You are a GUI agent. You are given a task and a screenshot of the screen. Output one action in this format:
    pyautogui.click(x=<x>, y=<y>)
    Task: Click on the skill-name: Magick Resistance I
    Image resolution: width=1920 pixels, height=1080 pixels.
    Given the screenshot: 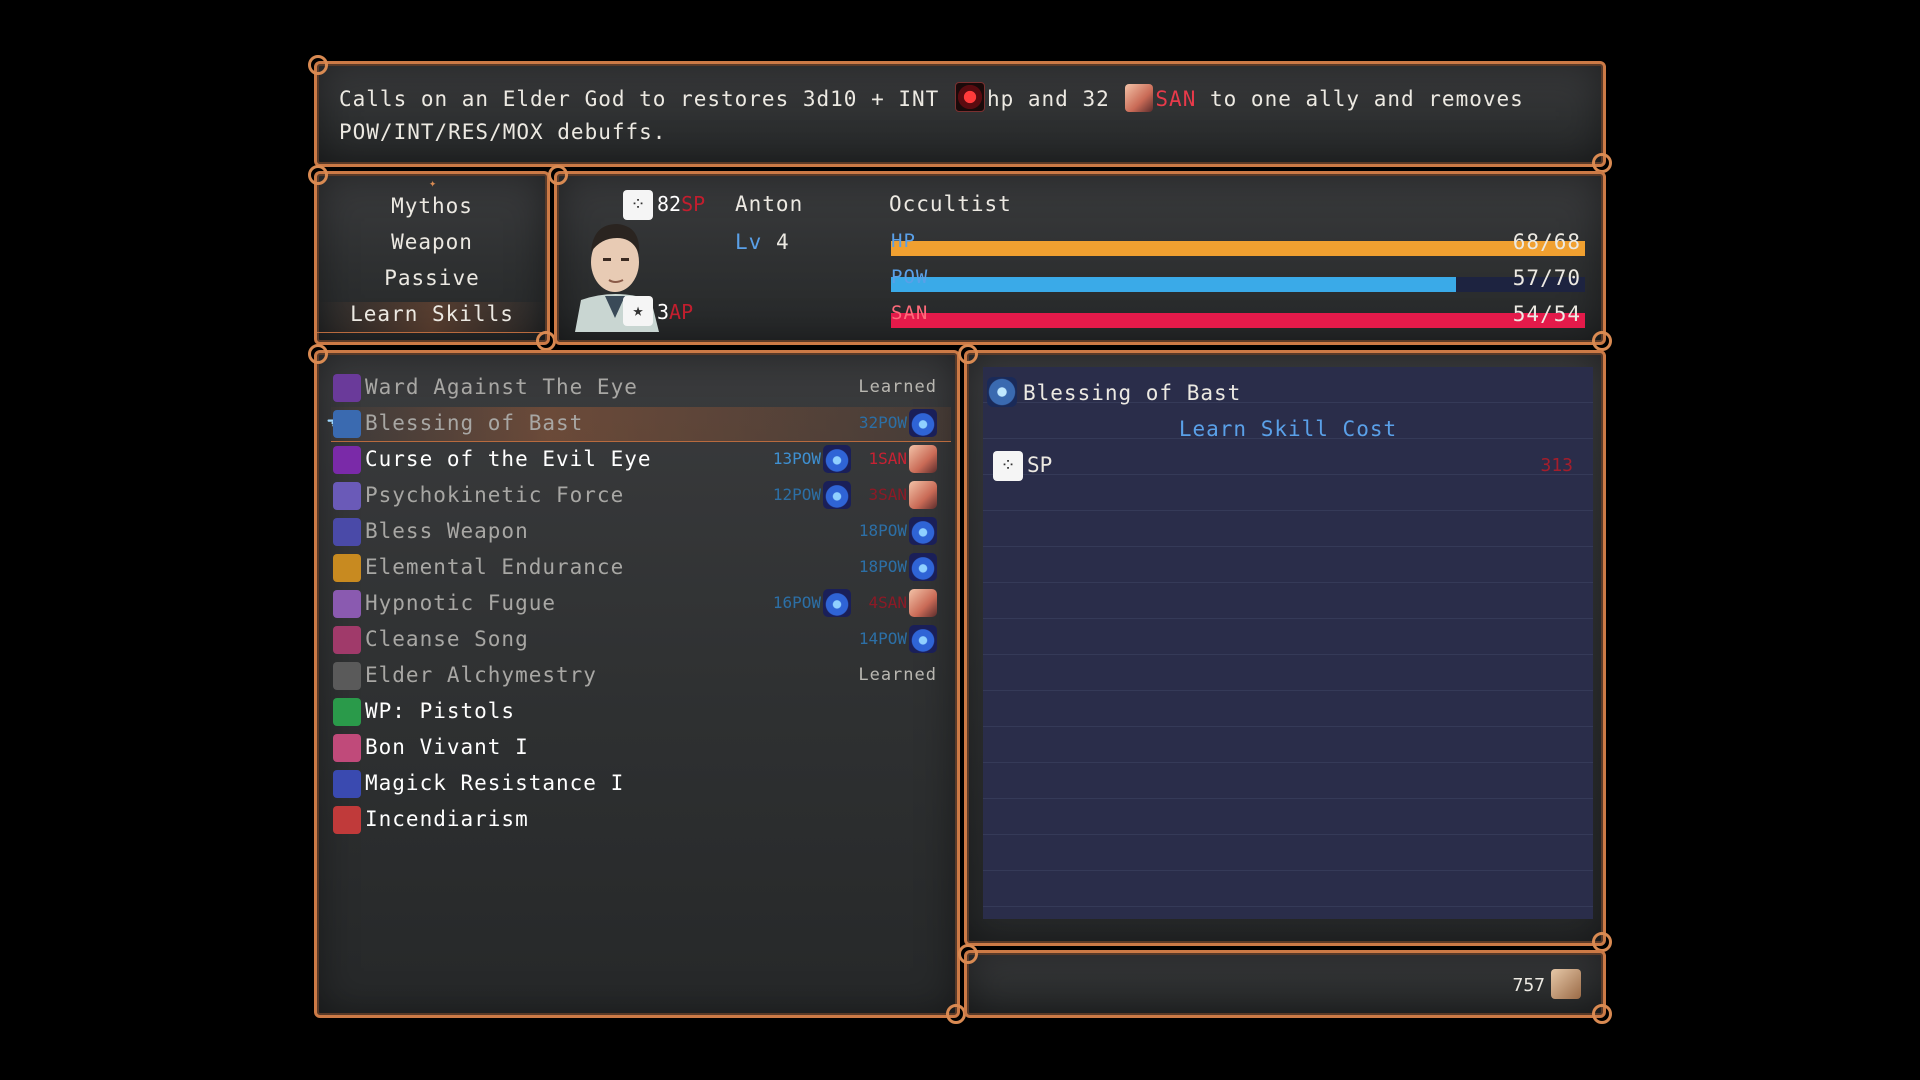 What is the action you would take?
    pyautogui.click(x=495, y=783)
    